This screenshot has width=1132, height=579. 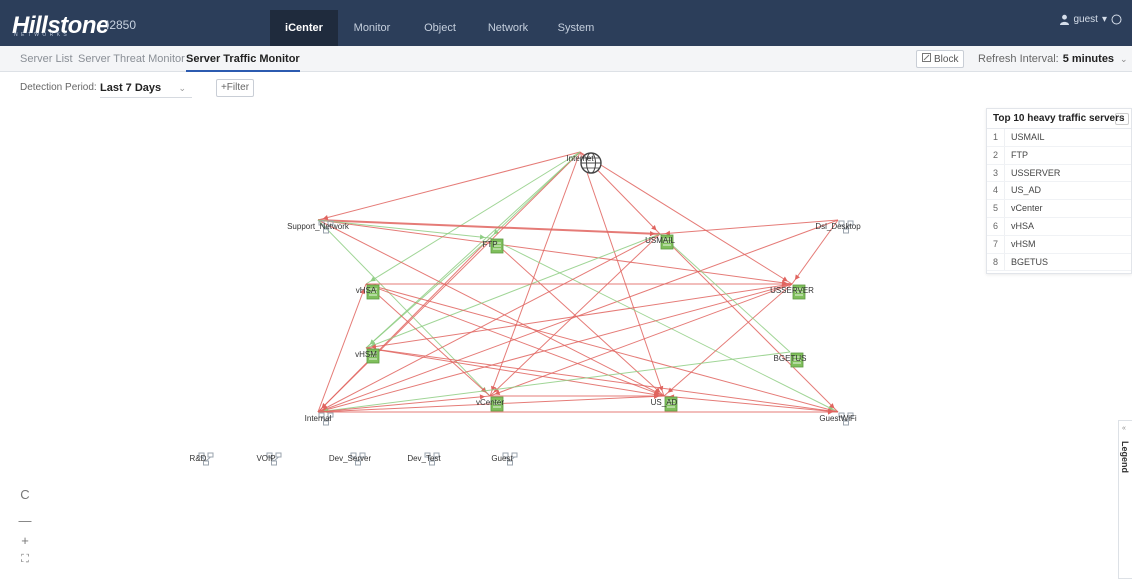 What do you see at coordinates (996, 137) in the screenshot?
I see `top-server-rank: 1` at bounding box center [996, 137].